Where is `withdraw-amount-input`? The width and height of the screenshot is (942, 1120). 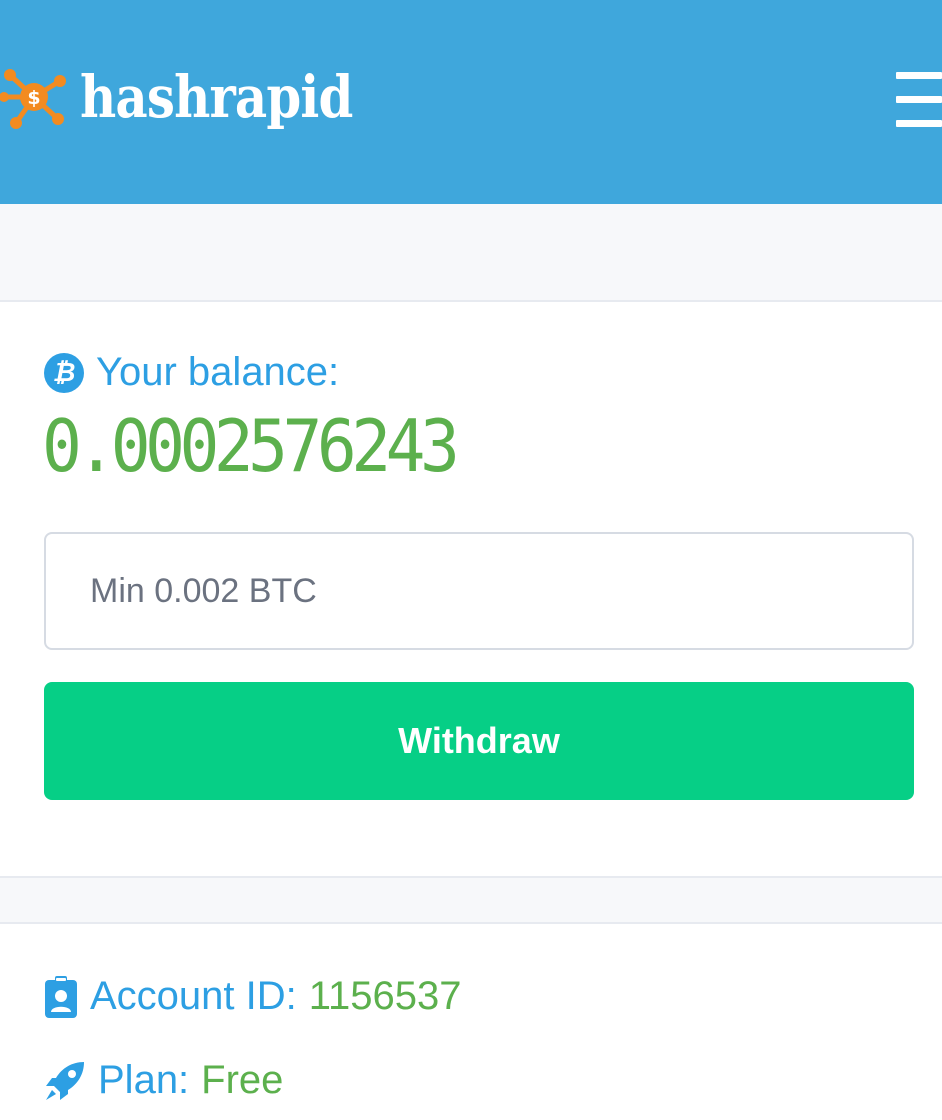 withdraw-amount-input is located at coordinates (479, 591).